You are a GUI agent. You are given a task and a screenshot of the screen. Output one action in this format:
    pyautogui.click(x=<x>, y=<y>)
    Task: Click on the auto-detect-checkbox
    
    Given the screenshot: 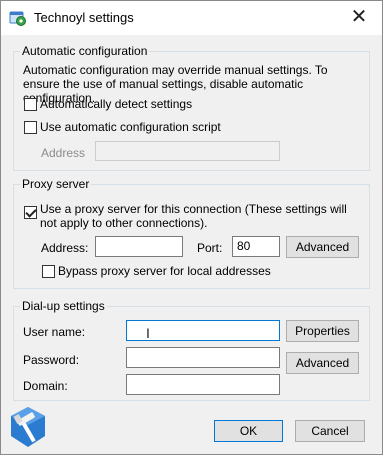 What is the action you would take?
    pyautogui.click(x=30, y=104)
    